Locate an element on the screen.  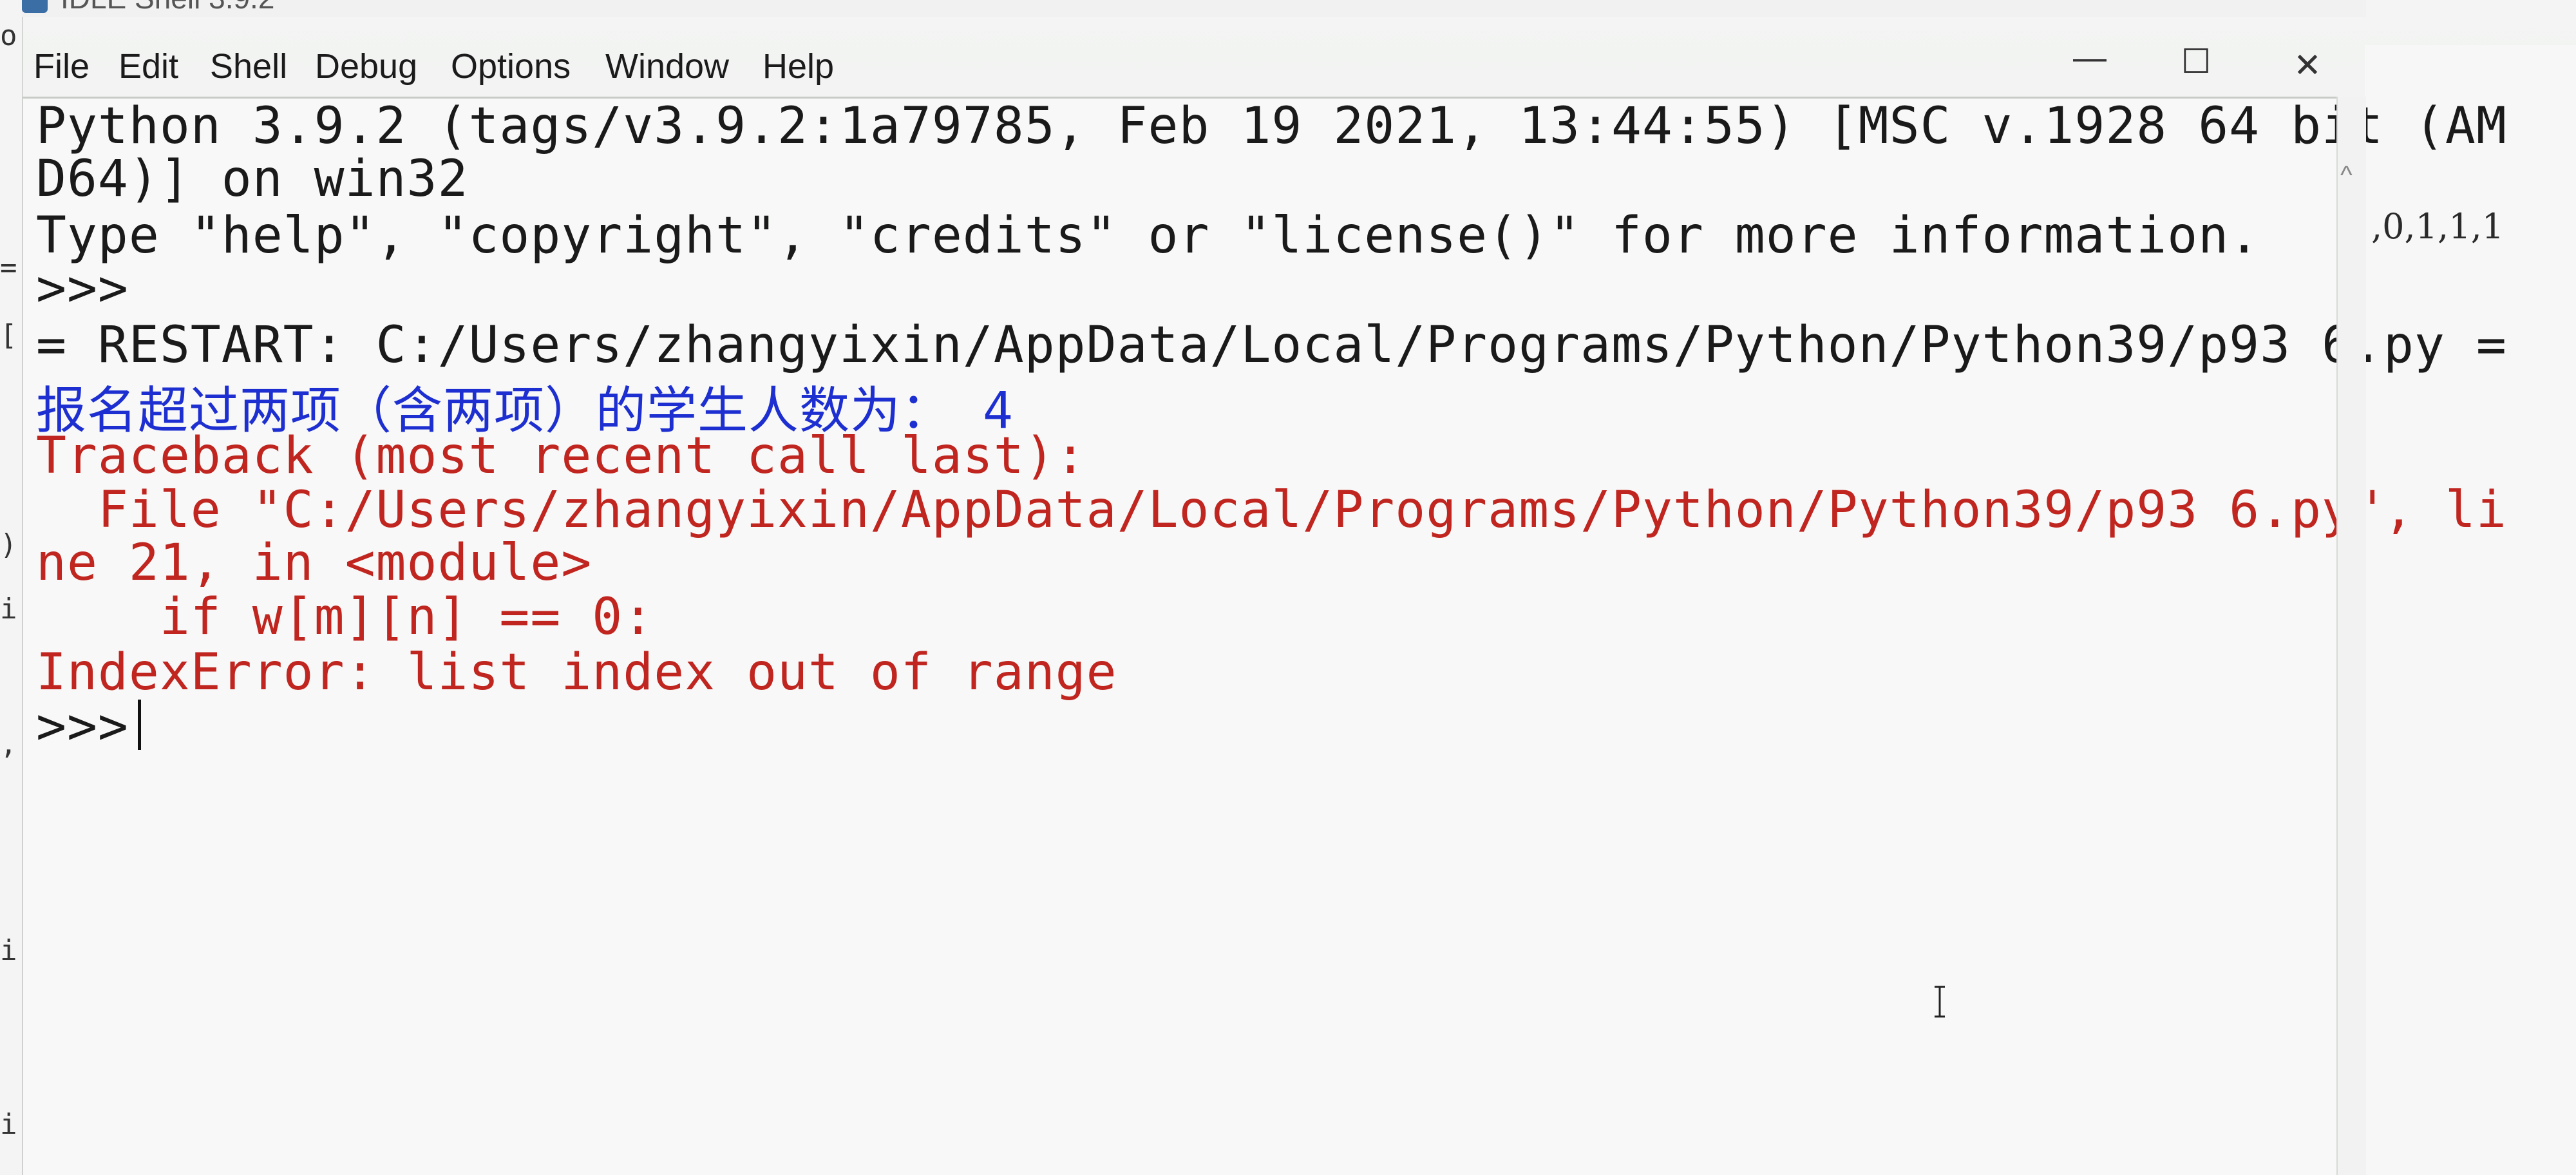
bg-code-fragment: ,0,1,1,1 is located at coordinates (2438, 226).